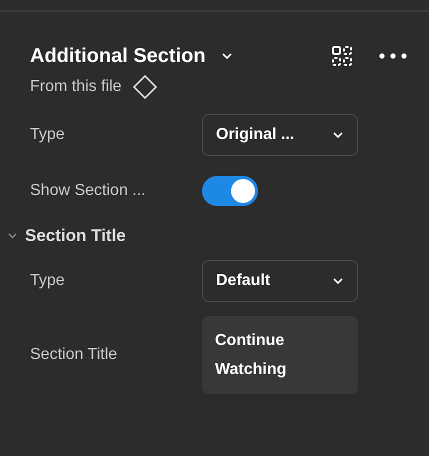  Describe the element at coordinates (118, 56) in the screenshot. I see `component-title: Additional Section` at that location.